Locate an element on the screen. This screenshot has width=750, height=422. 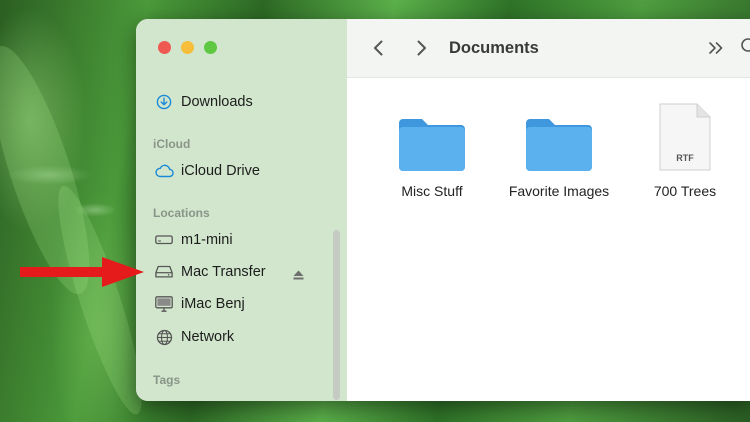
double-chevron-right-icon is located at coordinates (716, 48).